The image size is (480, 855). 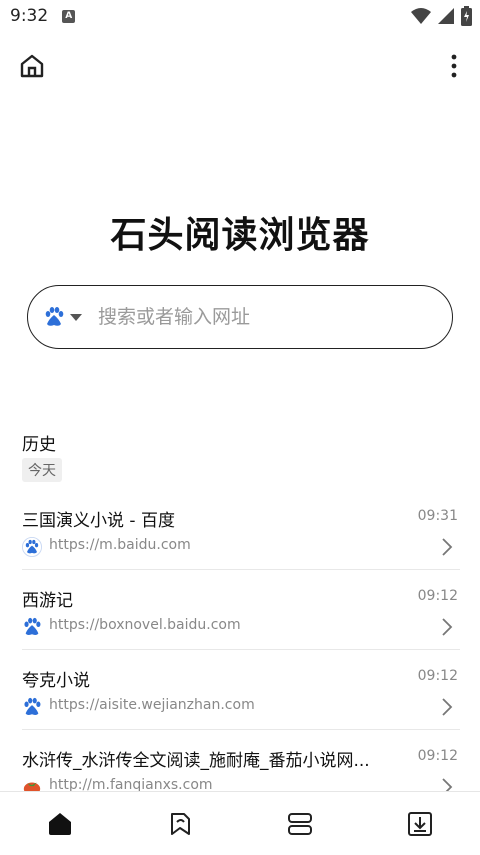 I want to click on nav-tabs-button, so click(x=300, y=824).